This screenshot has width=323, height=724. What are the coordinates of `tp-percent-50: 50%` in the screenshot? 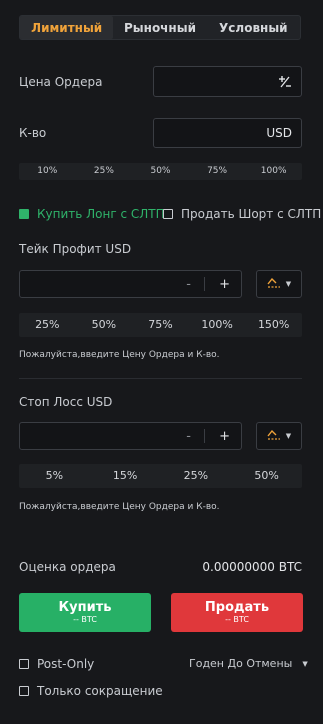 It's located at (104, 325).